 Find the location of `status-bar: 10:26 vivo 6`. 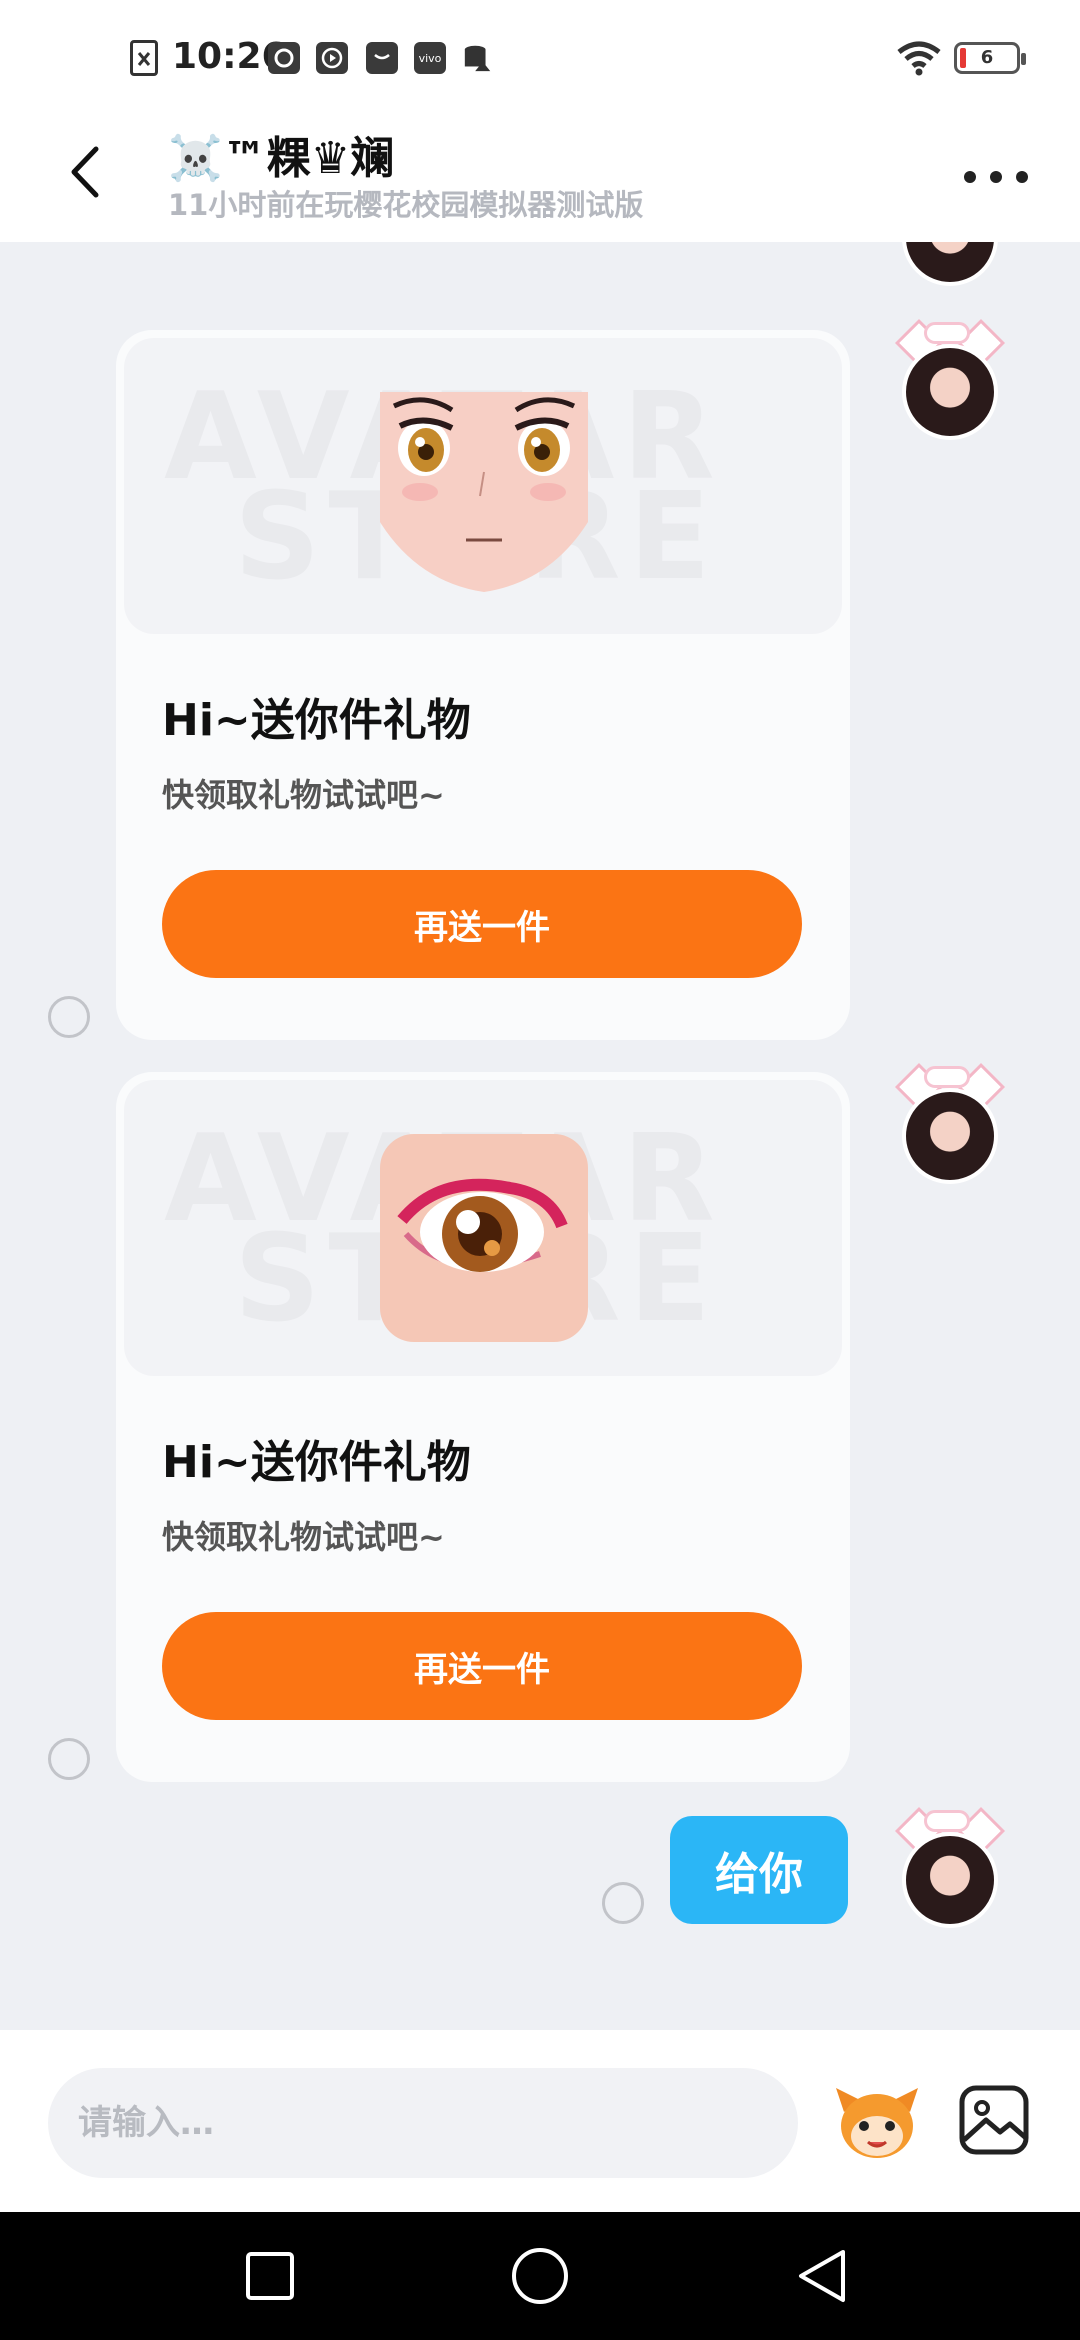

status-bar: 10:26 vivo 6 is located at coordinates (540, 55).